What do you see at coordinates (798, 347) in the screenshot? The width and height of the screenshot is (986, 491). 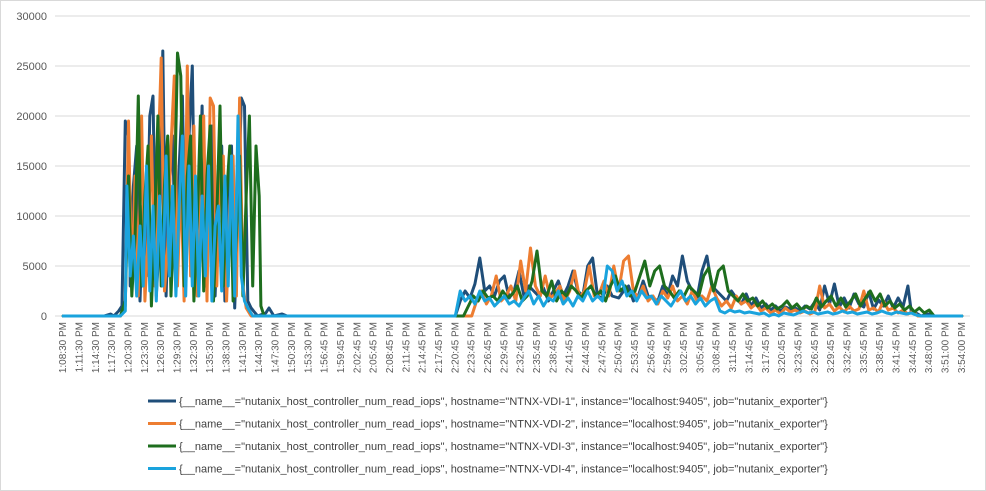 I see `x-tick-label: 3:23:45 PM` at bounding box center [798, 347].